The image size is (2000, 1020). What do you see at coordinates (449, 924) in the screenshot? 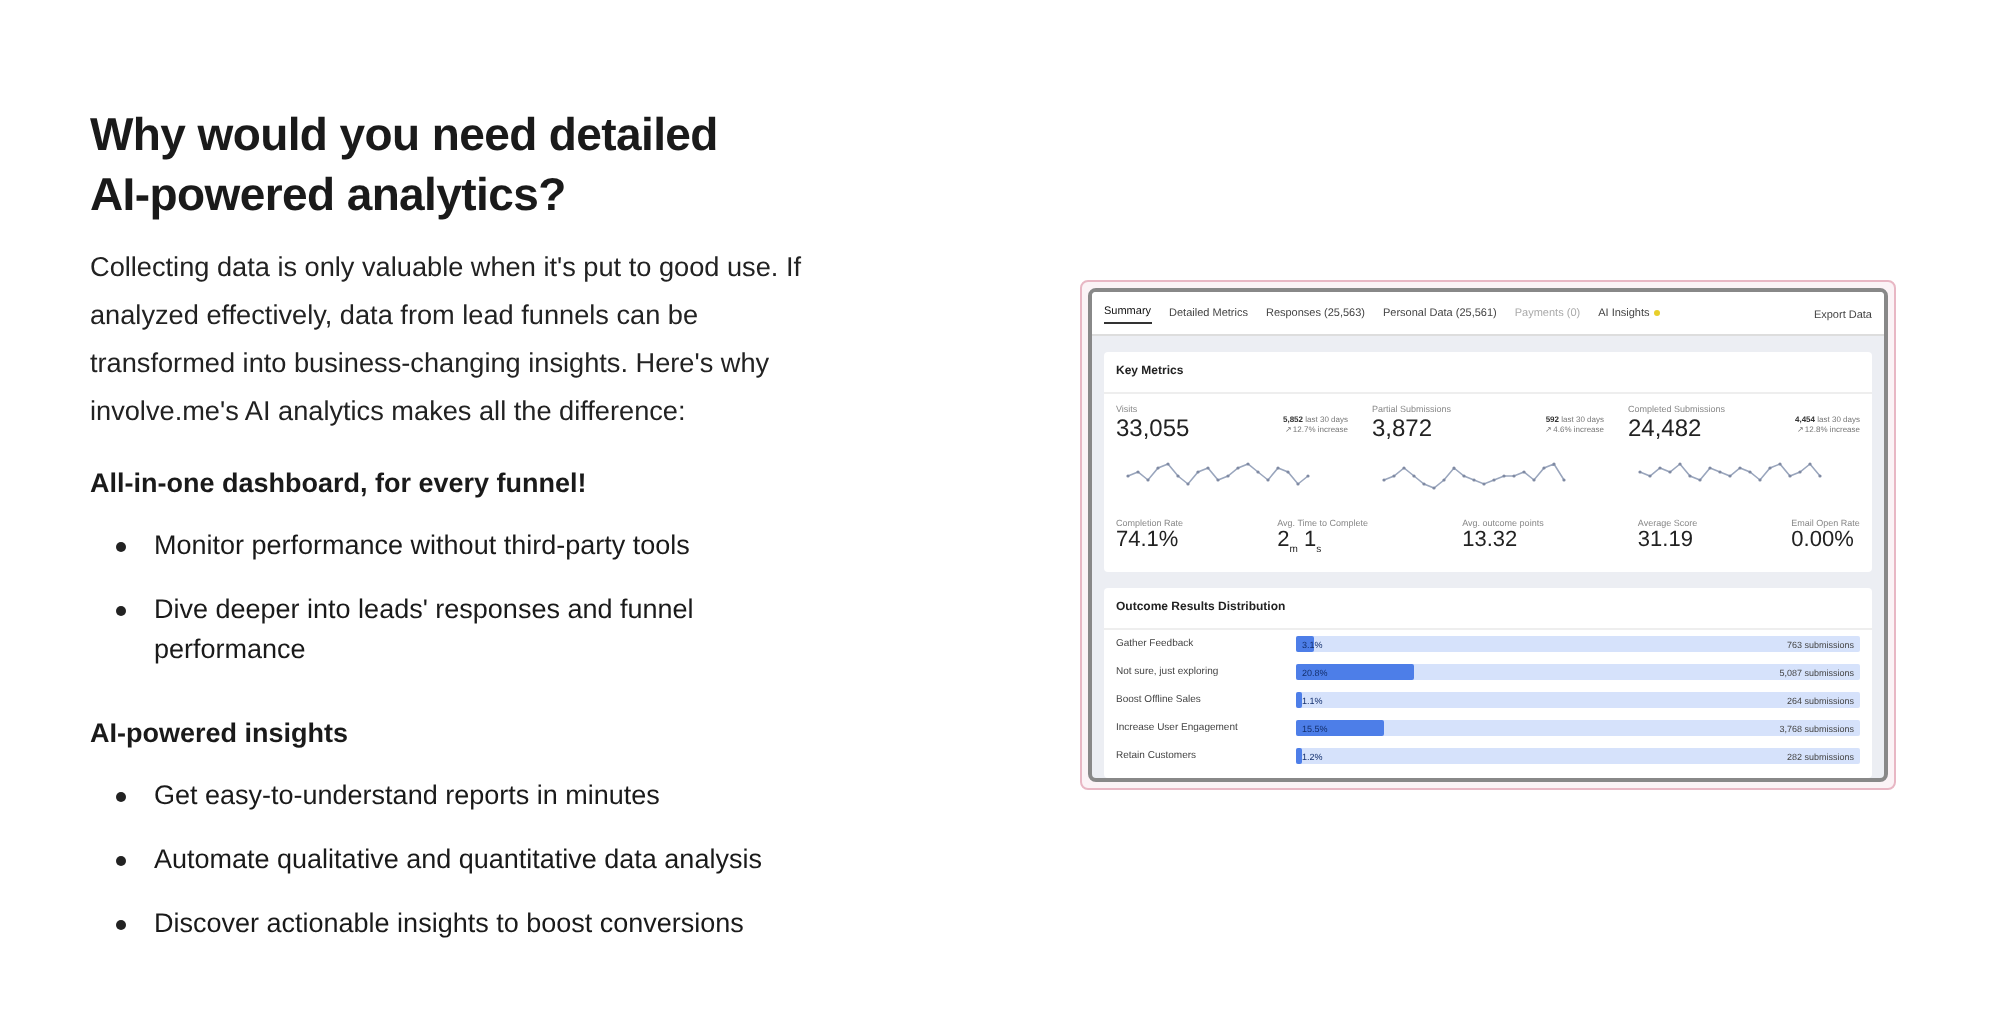
I see `bullet-text: Discover actionable insights to boost conversions` at bounding box center [449, 924].